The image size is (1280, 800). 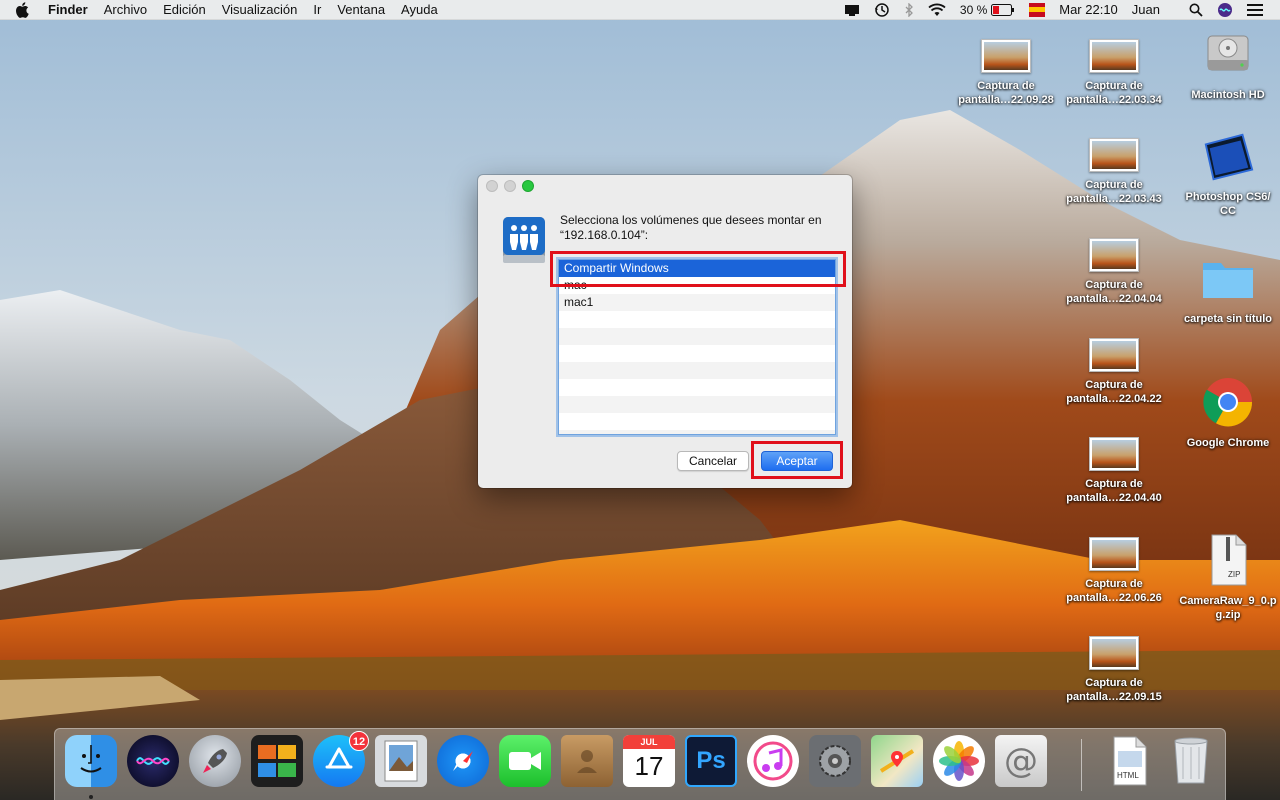 I want to click on photoshop-label: Ps, so click(x=711, y=760).